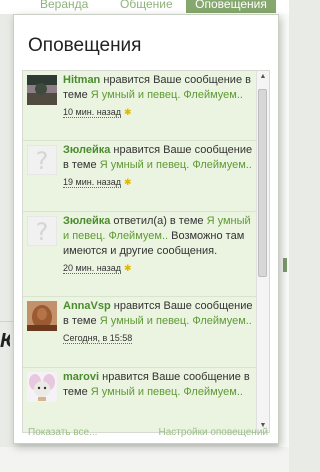 The height and width of the screenshot is (472, 320). Describe the element at coordinates (284, 236) in the screenshot. I see `page-background-right` at that location.